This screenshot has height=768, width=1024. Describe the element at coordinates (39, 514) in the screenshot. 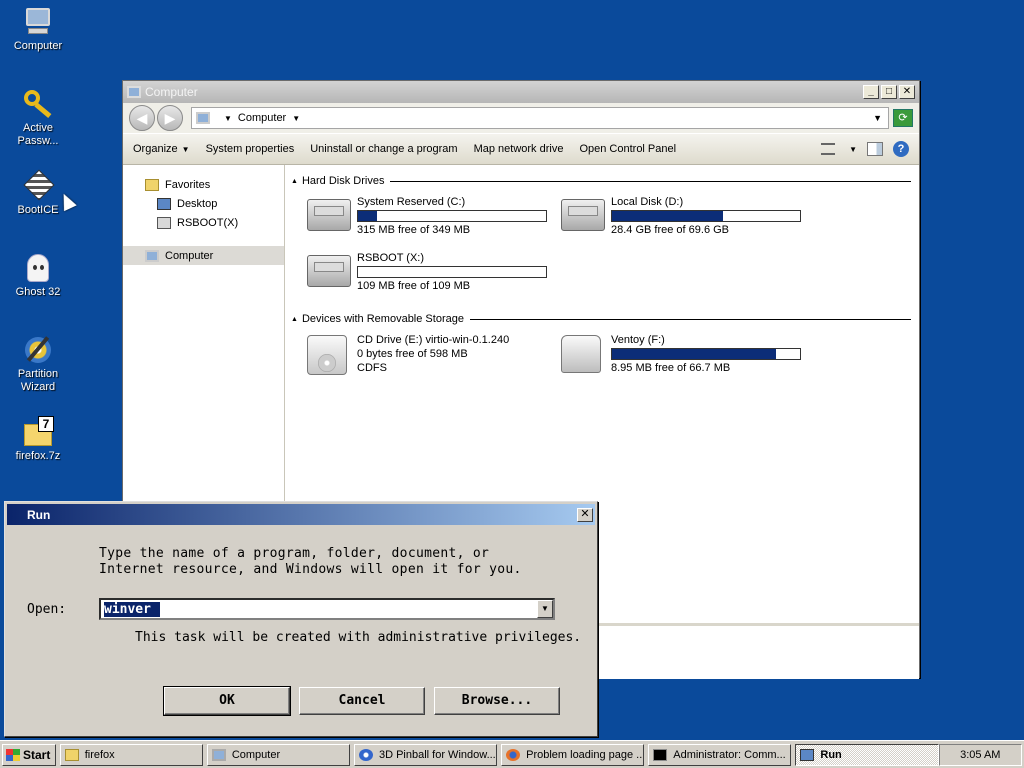

I see `run-title: Run` at that location.